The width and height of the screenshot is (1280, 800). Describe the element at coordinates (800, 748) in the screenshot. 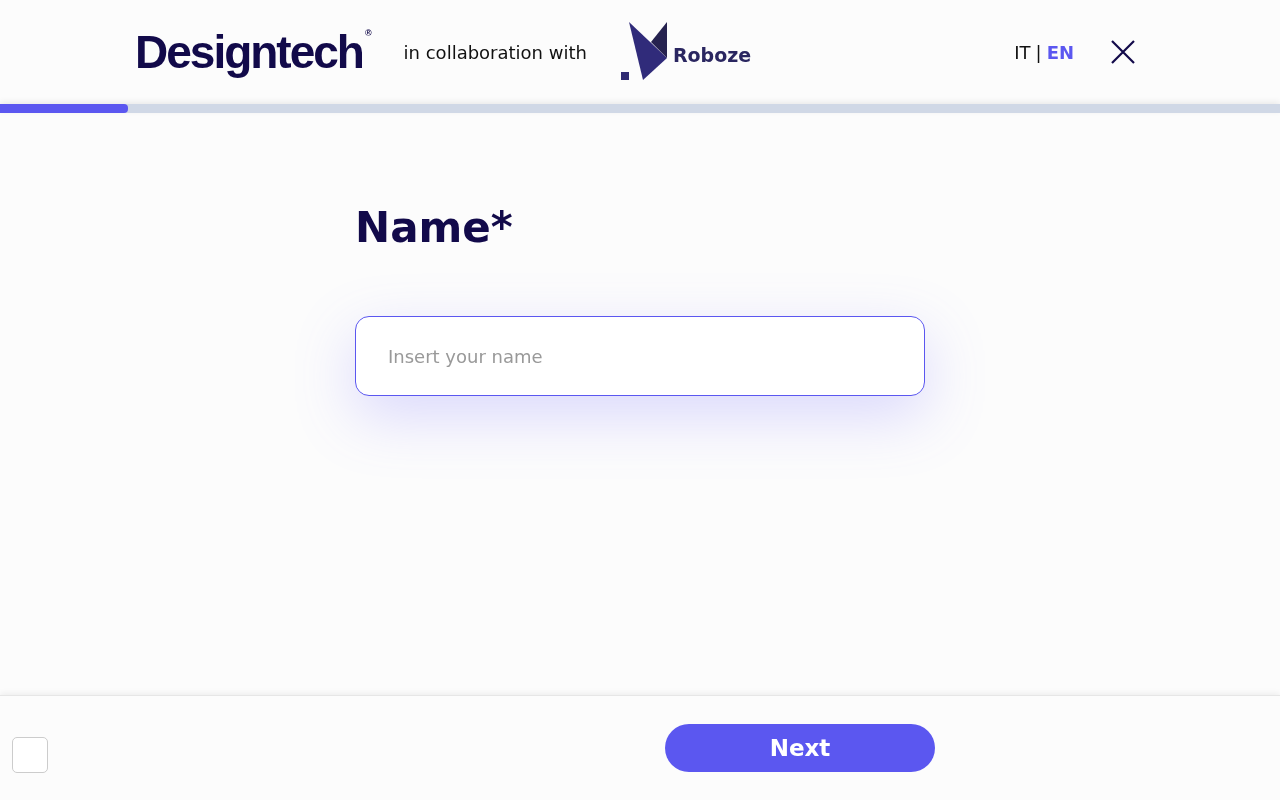

I see `next-button: Next` at that location.